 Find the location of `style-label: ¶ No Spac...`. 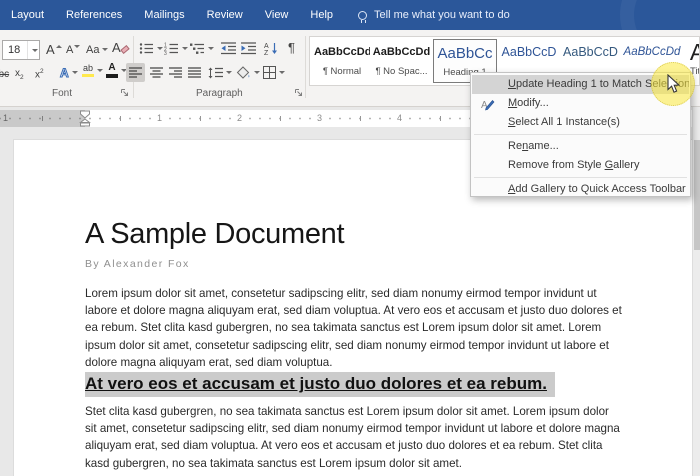

style-label: ¶ No Spac... is located at coordinates (401, 71).